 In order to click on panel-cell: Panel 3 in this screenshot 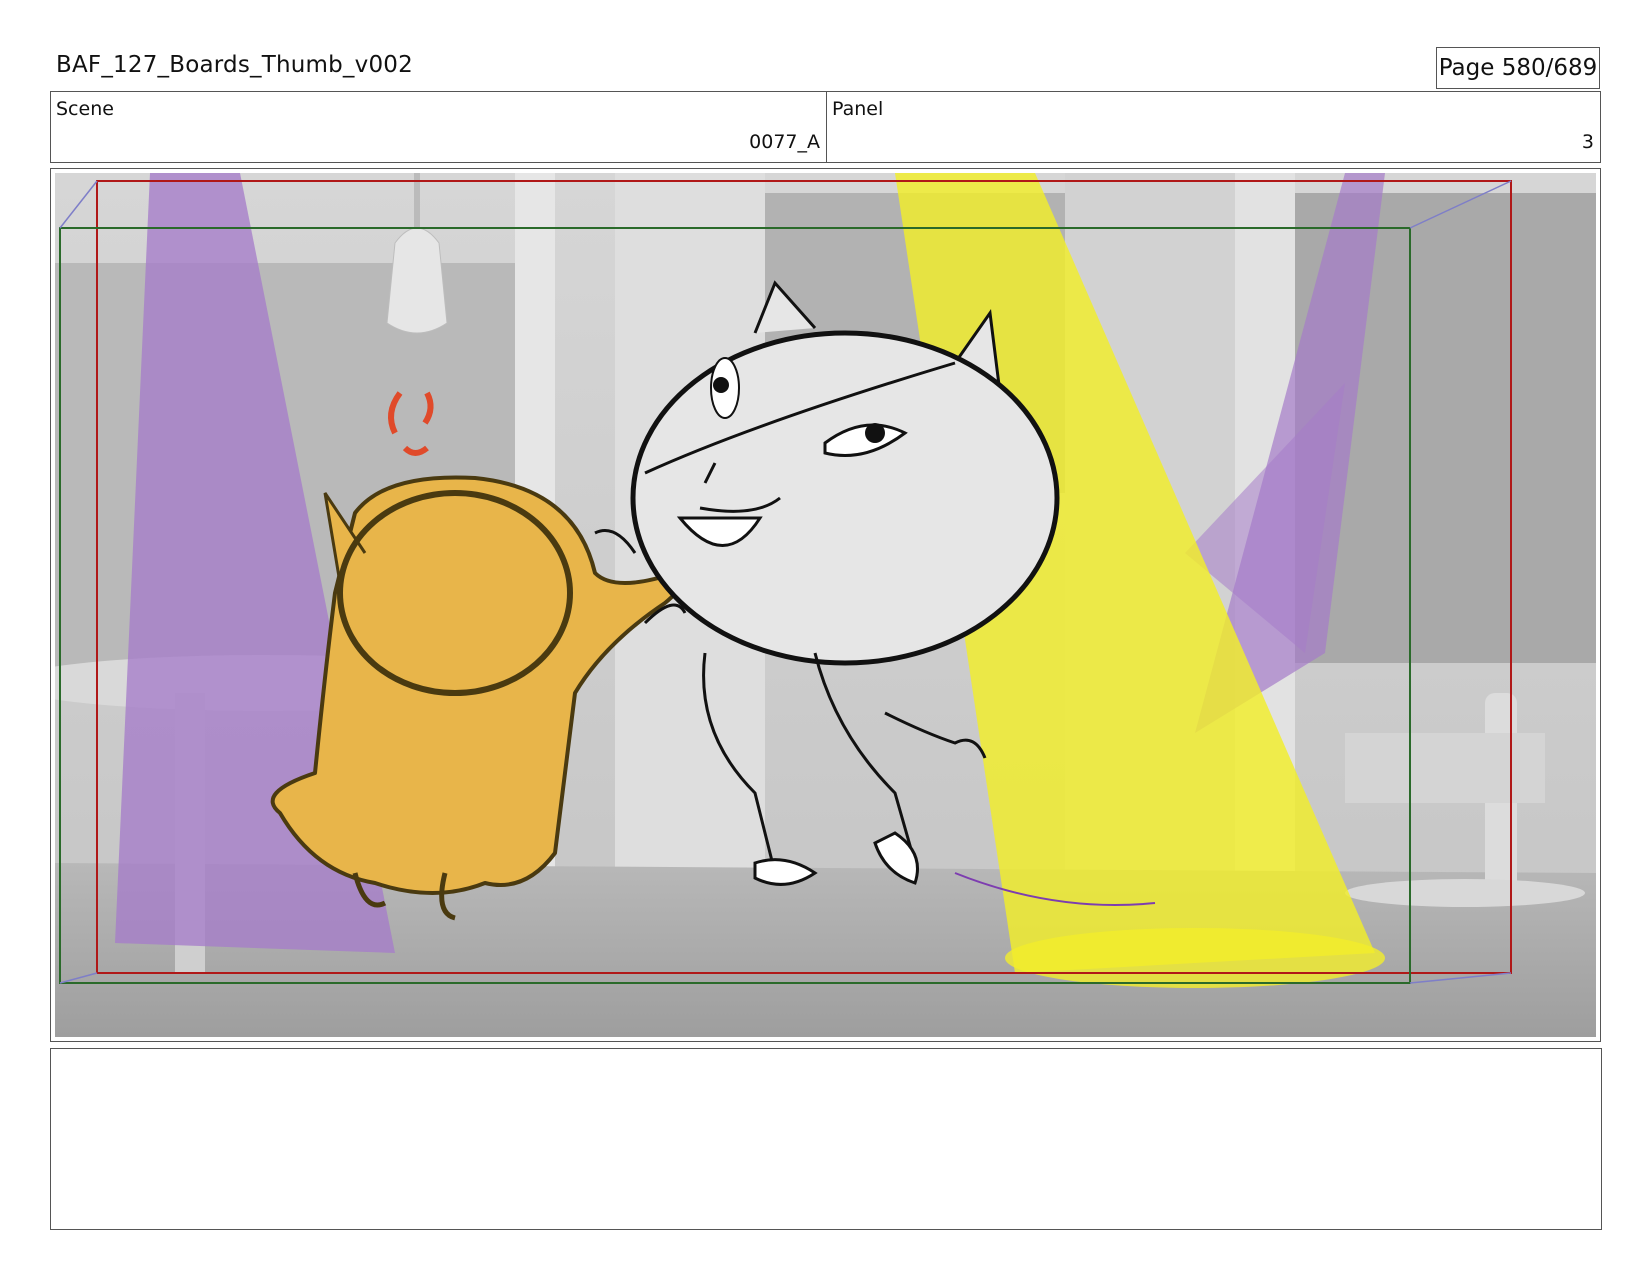, I will do `click(1213, 127)`.